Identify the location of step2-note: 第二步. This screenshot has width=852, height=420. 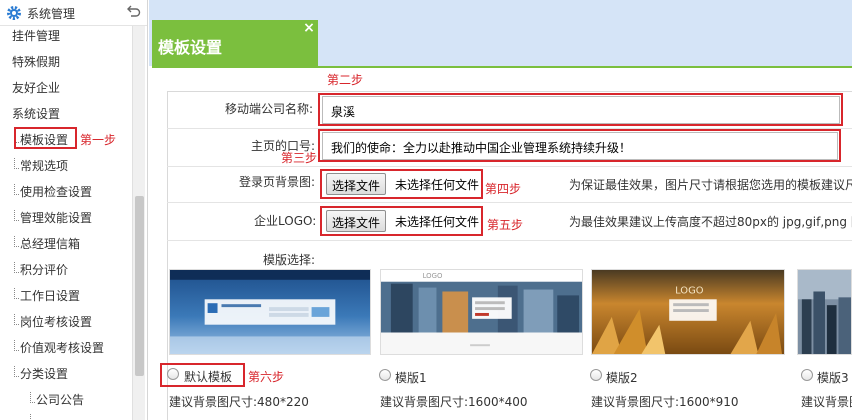
(345, 80).